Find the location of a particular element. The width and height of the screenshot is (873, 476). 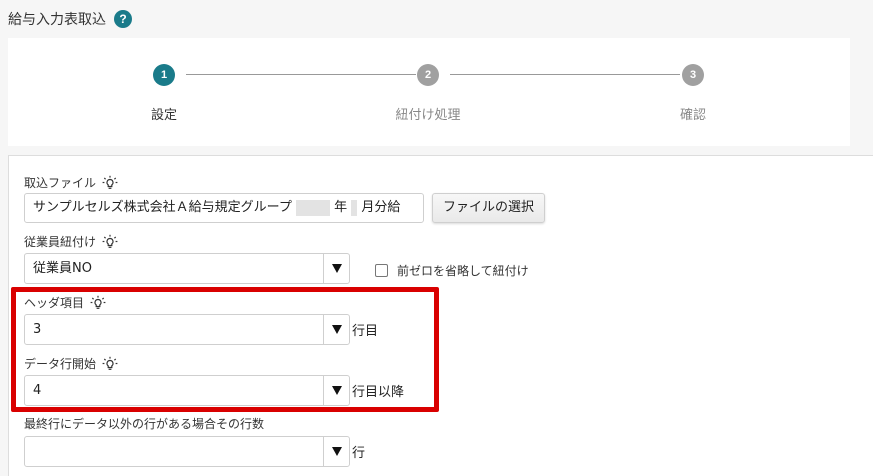

import-file-name-prefix: サンプルセルズ株式会社Ａ給与規定グループ is located at coordinates (162, 207).